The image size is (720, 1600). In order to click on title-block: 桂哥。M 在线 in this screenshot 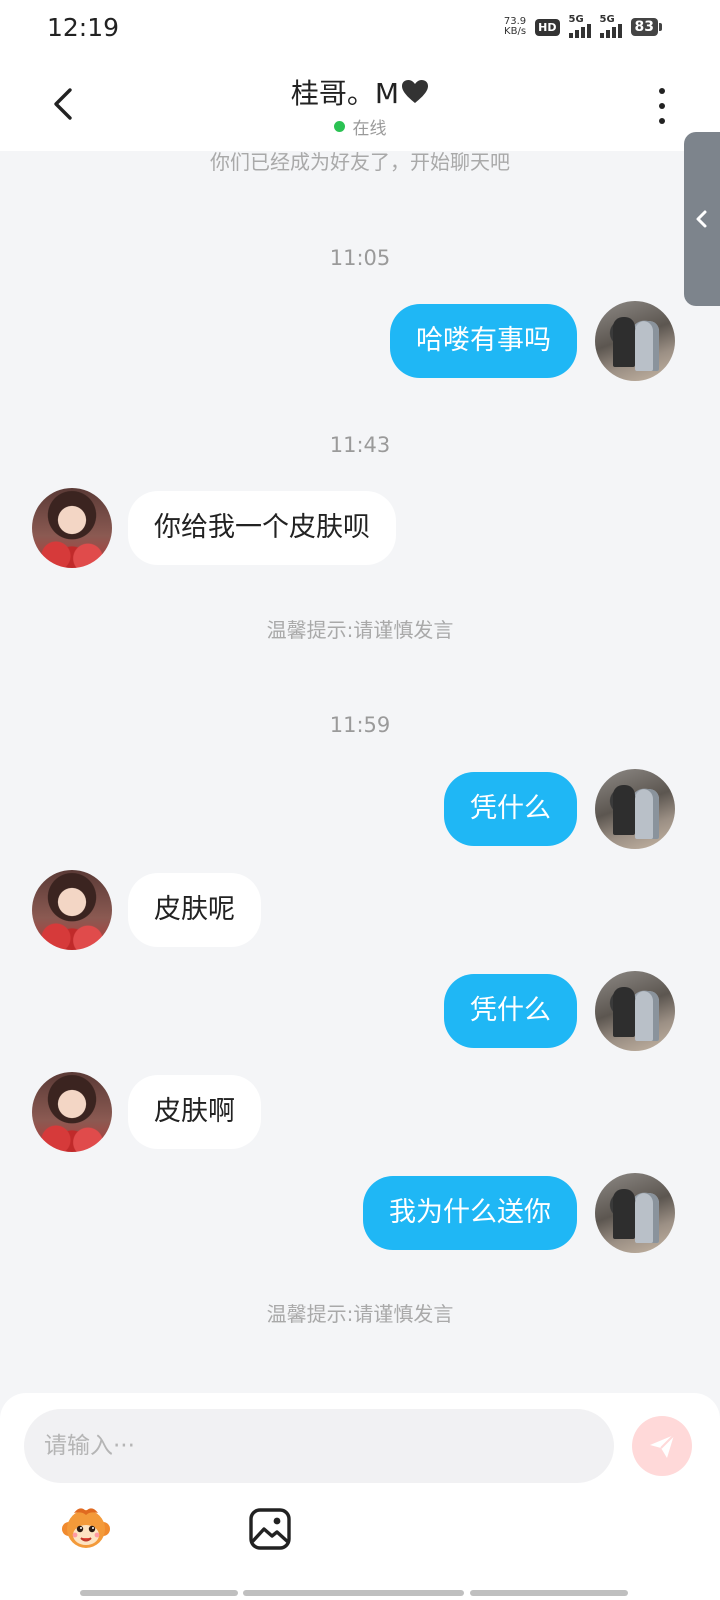, I will do `click(360, 105)`.